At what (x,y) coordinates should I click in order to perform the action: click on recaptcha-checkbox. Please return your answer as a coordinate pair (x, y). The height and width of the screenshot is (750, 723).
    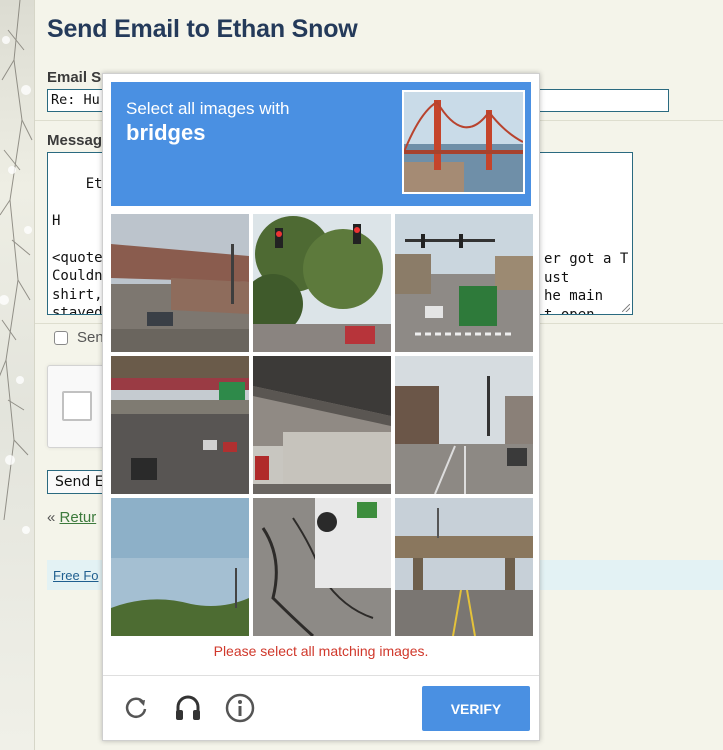
    Looking at the image, I should click on (77, 406).